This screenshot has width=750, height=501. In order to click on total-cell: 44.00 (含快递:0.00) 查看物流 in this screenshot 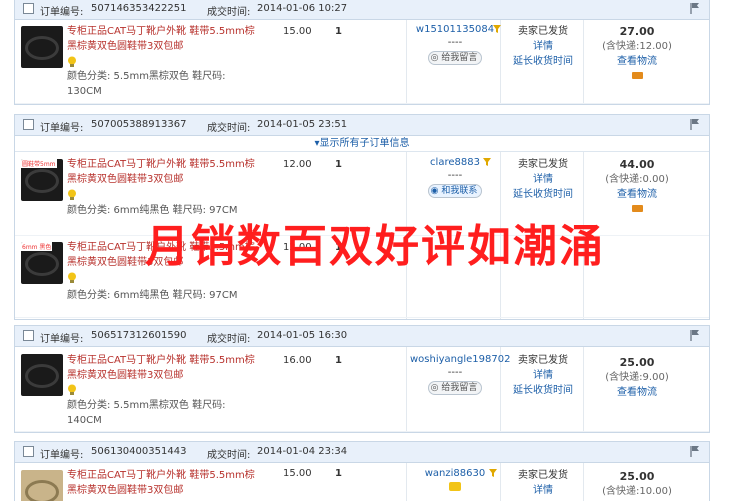, I will do `click(637, 187)`.